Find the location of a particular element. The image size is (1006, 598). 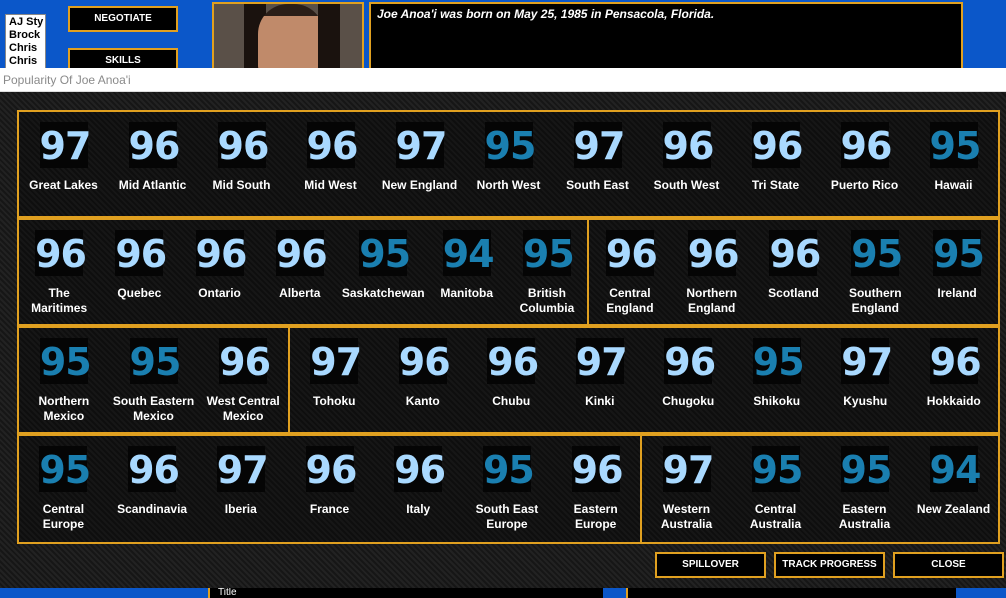

photo-face is located at coordinates (291, 36).